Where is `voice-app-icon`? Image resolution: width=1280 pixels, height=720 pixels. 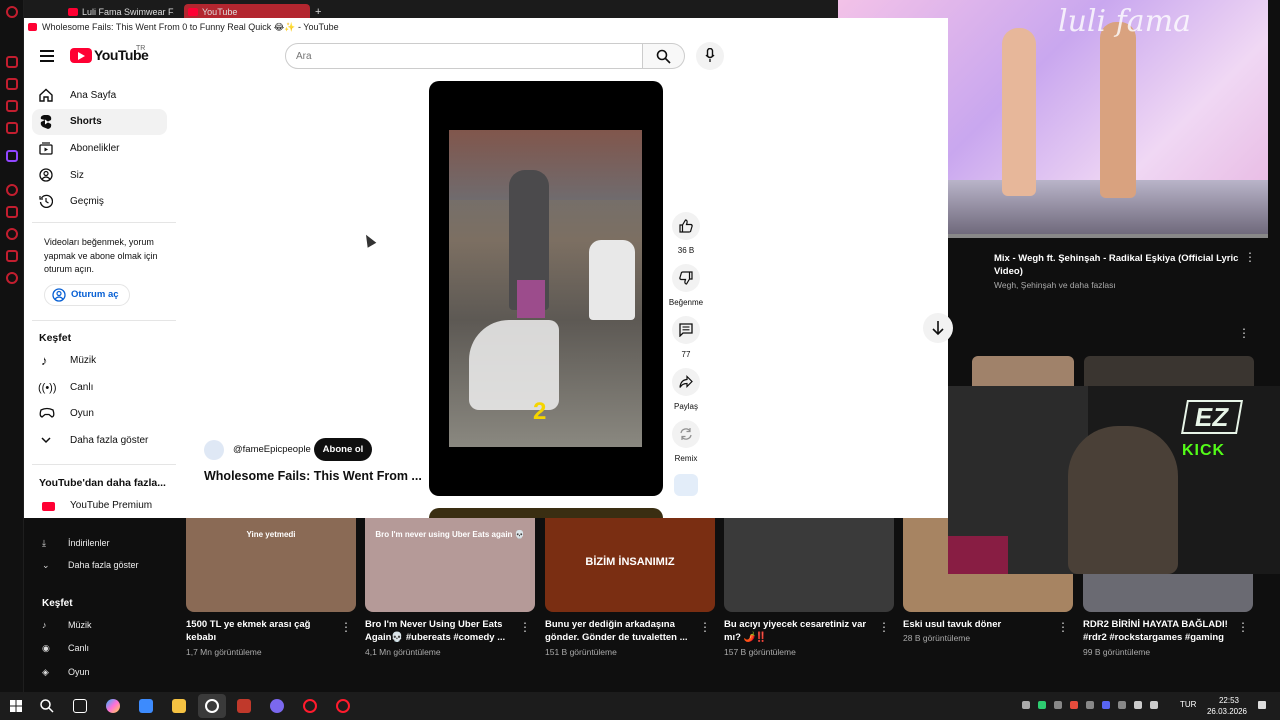
voice-app-icon is located at coordinates (244, 706).